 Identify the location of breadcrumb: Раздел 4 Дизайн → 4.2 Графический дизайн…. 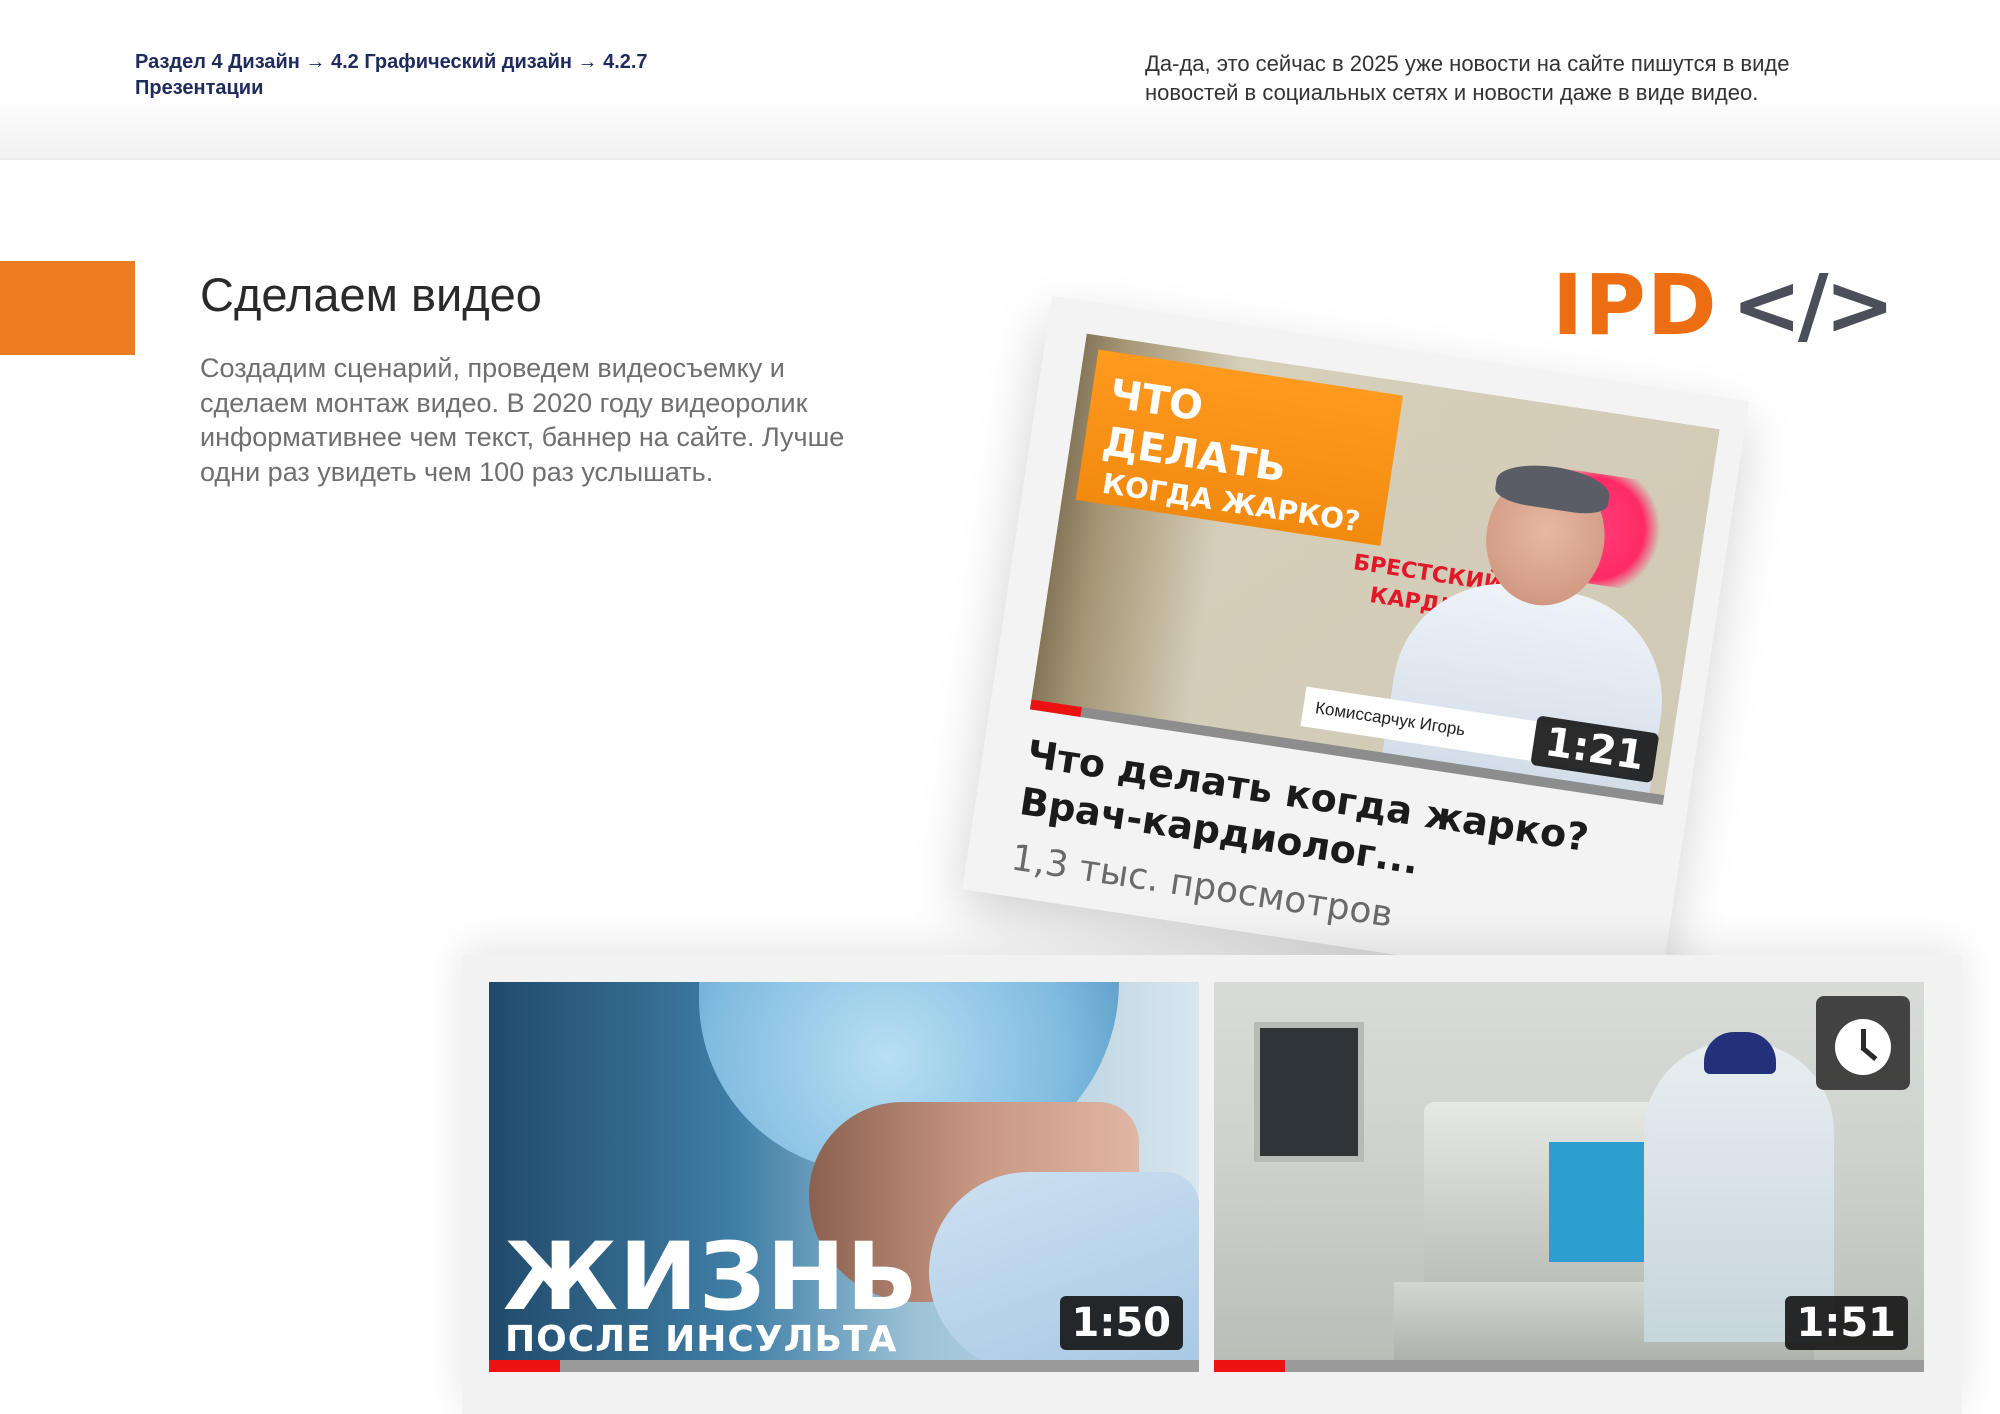
(415, 75).